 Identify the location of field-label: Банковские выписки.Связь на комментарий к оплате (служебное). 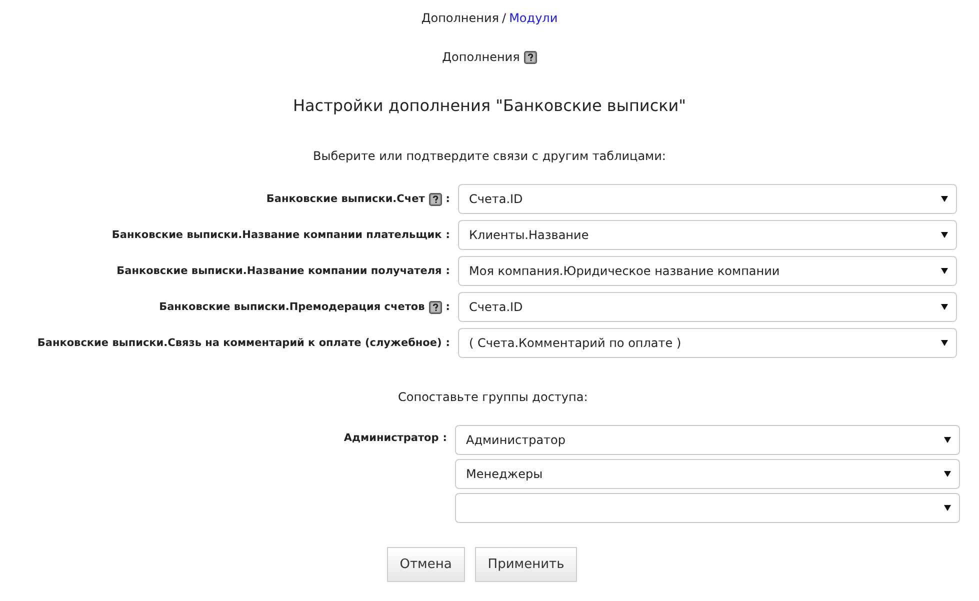
(239, 343).